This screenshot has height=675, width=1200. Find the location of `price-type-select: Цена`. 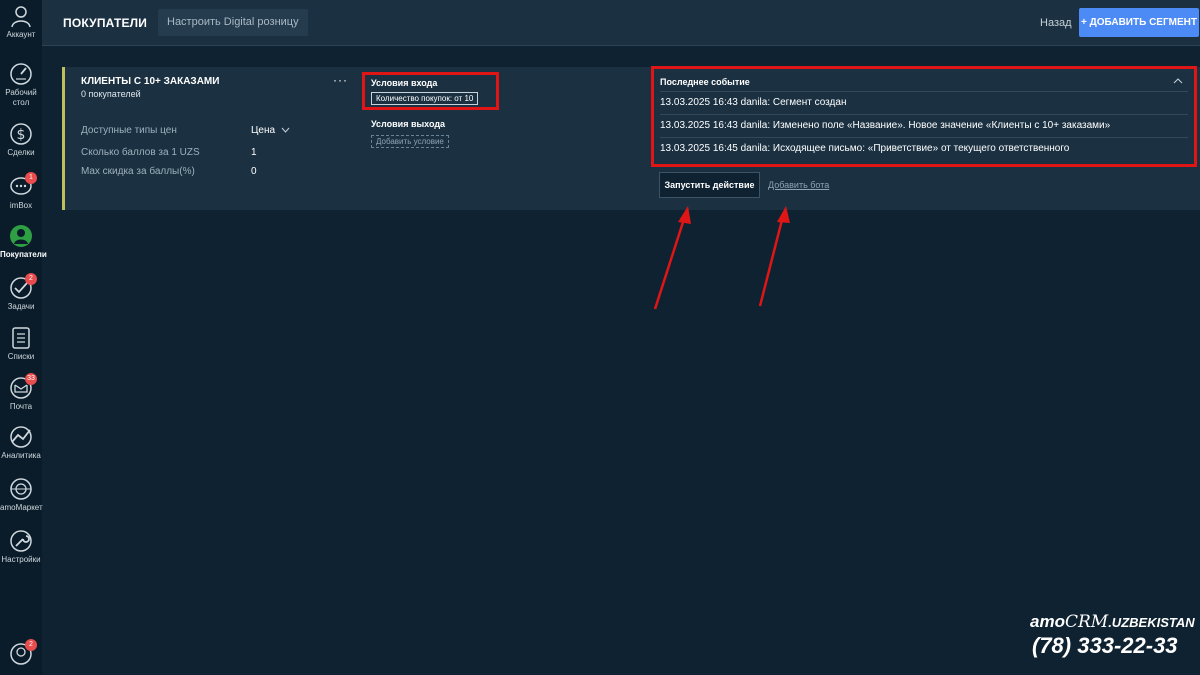

price-type-select: Цена is located at coordinates (270, 130).